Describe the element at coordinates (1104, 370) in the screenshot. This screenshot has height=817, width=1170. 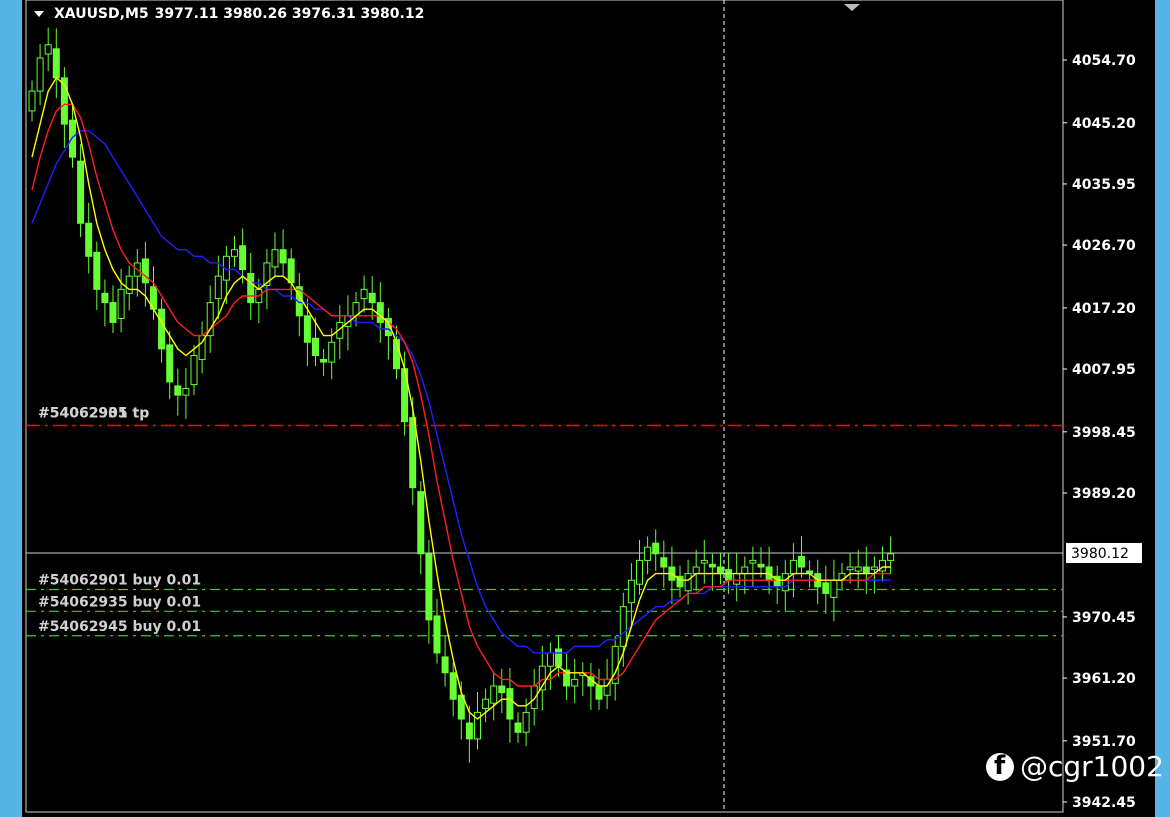
I see `price-axis-label: 4007.95` at that location.